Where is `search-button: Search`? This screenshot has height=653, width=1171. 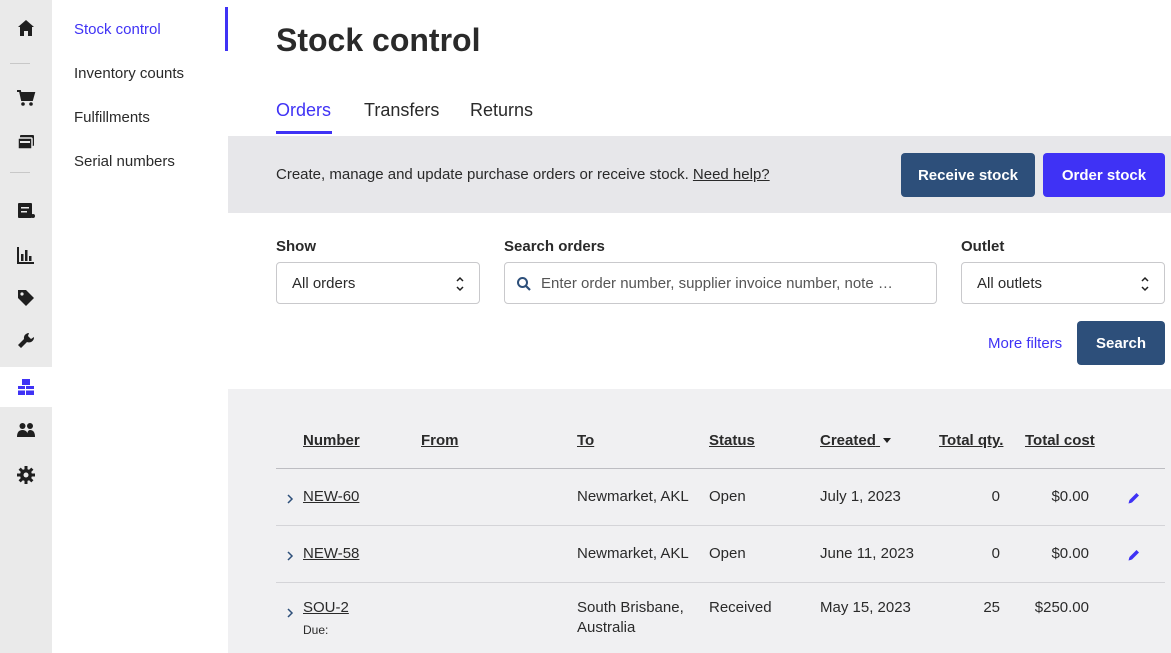 search-button: Search is located at coordinates (1121, 343).